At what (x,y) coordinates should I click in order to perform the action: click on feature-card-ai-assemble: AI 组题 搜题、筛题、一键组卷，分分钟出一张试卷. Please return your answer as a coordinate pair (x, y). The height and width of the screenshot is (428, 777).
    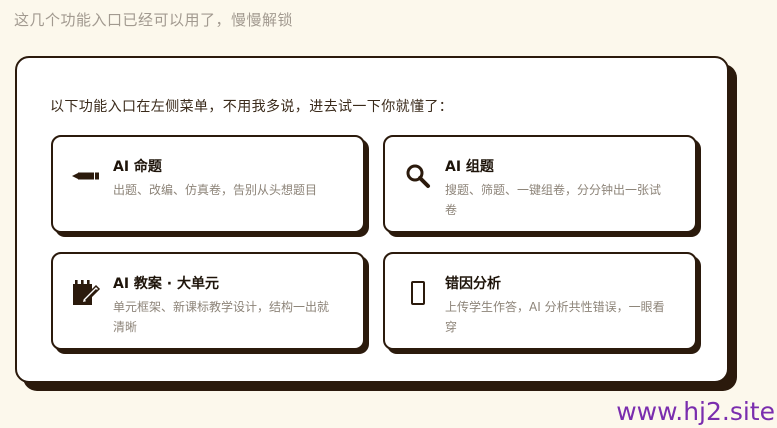
    Looking at the image, I should click on (540, 184).